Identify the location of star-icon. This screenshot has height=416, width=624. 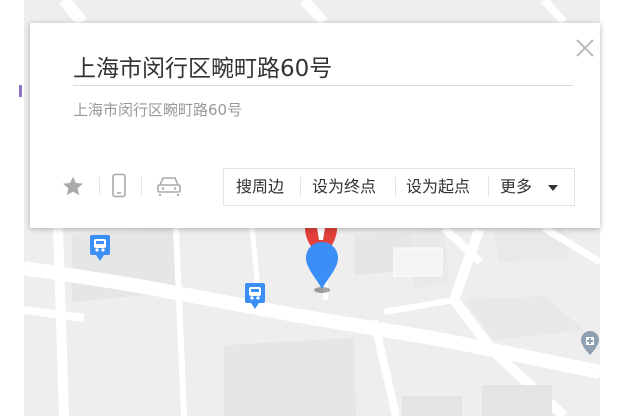
(73, 186).